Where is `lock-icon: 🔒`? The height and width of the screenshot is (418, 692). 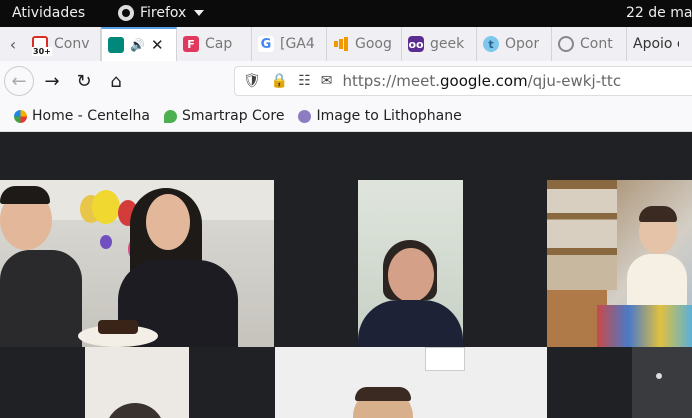 lock-icon: 🔒 is located at coordinates (279, 81).